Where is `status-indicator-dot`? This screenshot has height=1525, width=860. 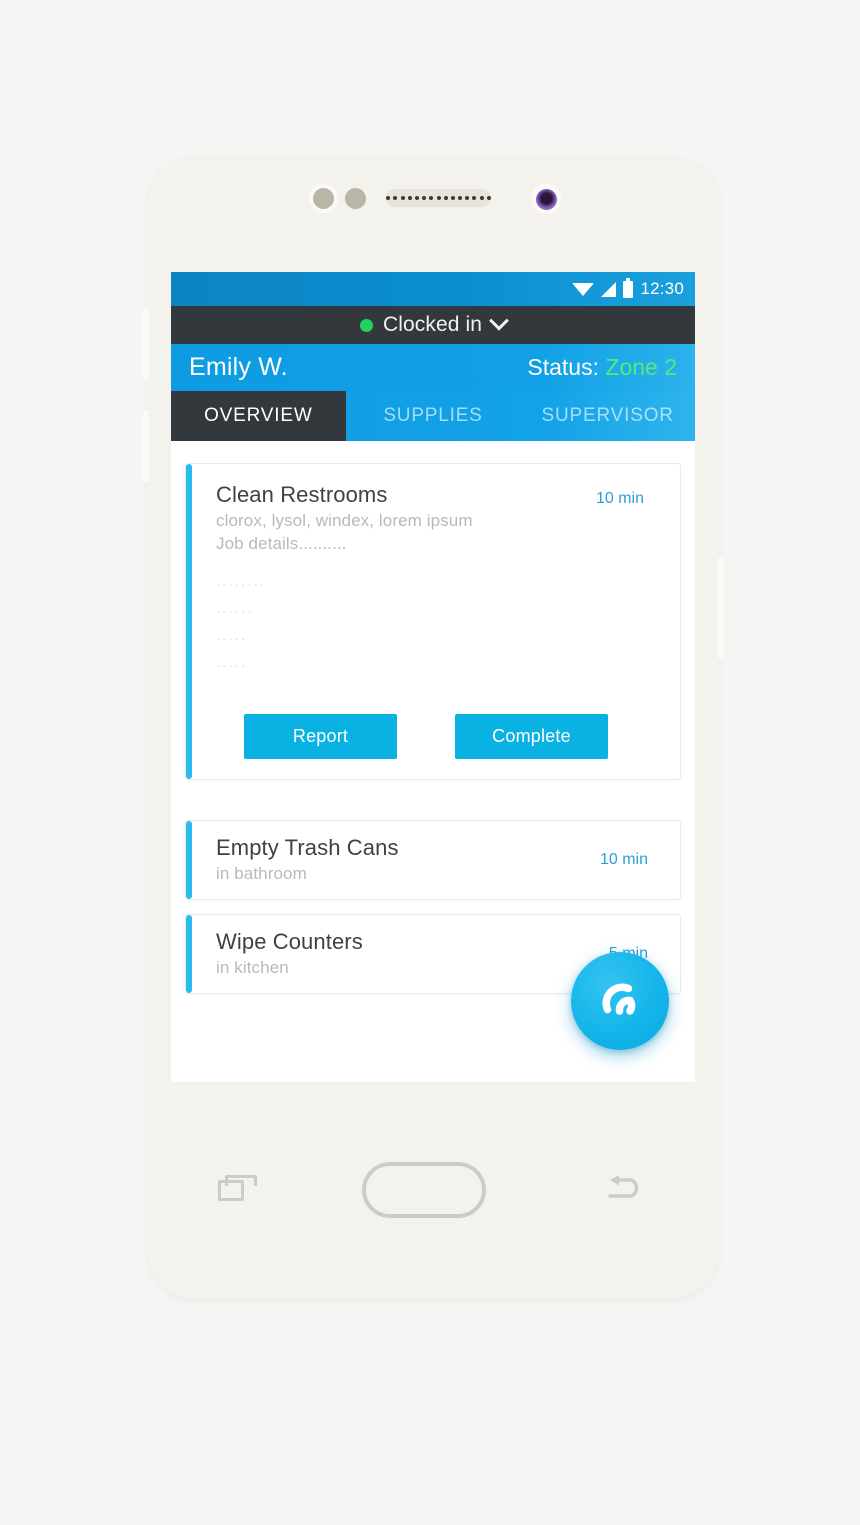 status-indicator-dot is located at coordinates (366, 325).